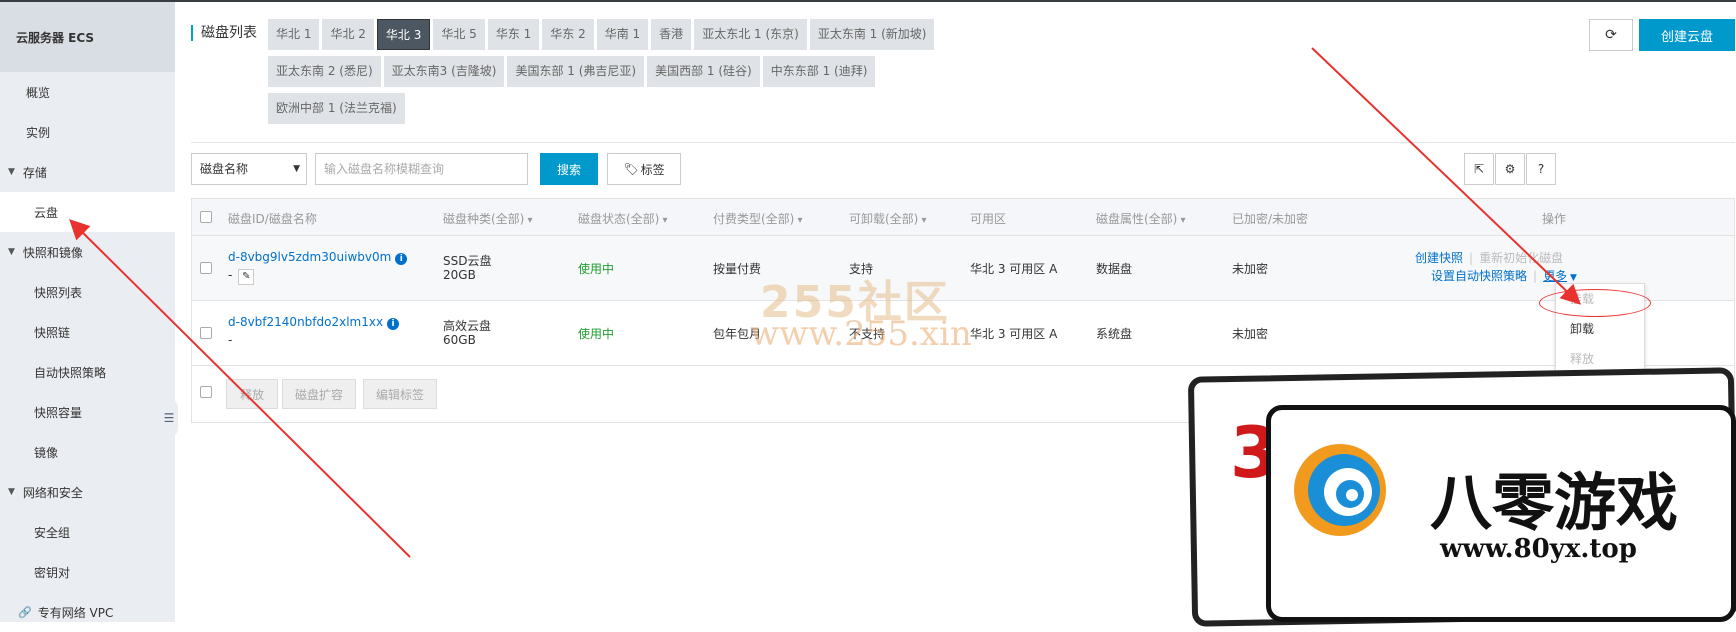 Image resolution: width=1736 pixels, height=632 pixels. Describe the element at coordinates (169, 418) in the screenshot. I see `collapse-icon: ☰` at that location.